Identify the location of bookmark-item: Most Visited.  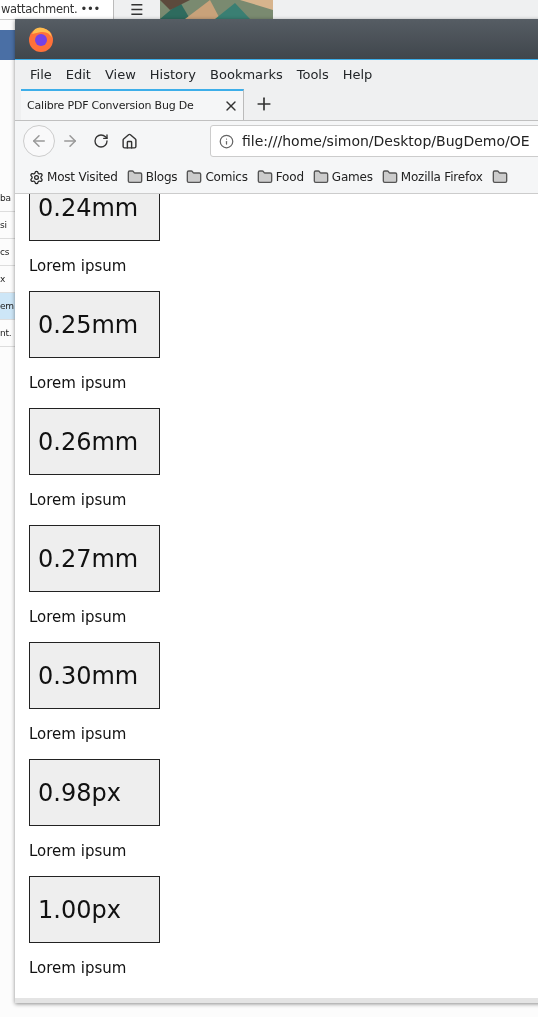
(73, 177).